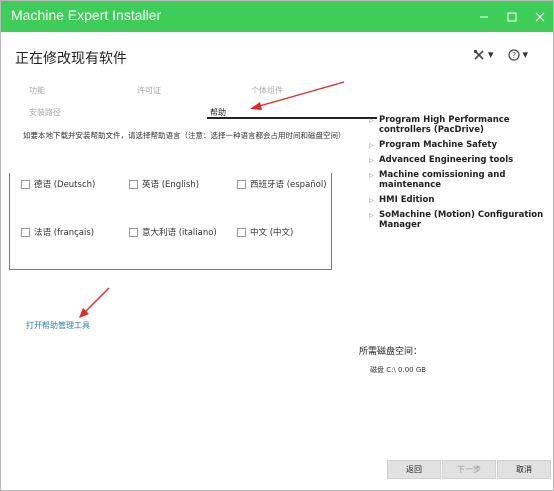 The width and height of the screenshot is (554, 491). What do you see at coordinates (94, 302) in the screenshot?
I see `annotation-arrow-icon` at bounding box center [94, 302].